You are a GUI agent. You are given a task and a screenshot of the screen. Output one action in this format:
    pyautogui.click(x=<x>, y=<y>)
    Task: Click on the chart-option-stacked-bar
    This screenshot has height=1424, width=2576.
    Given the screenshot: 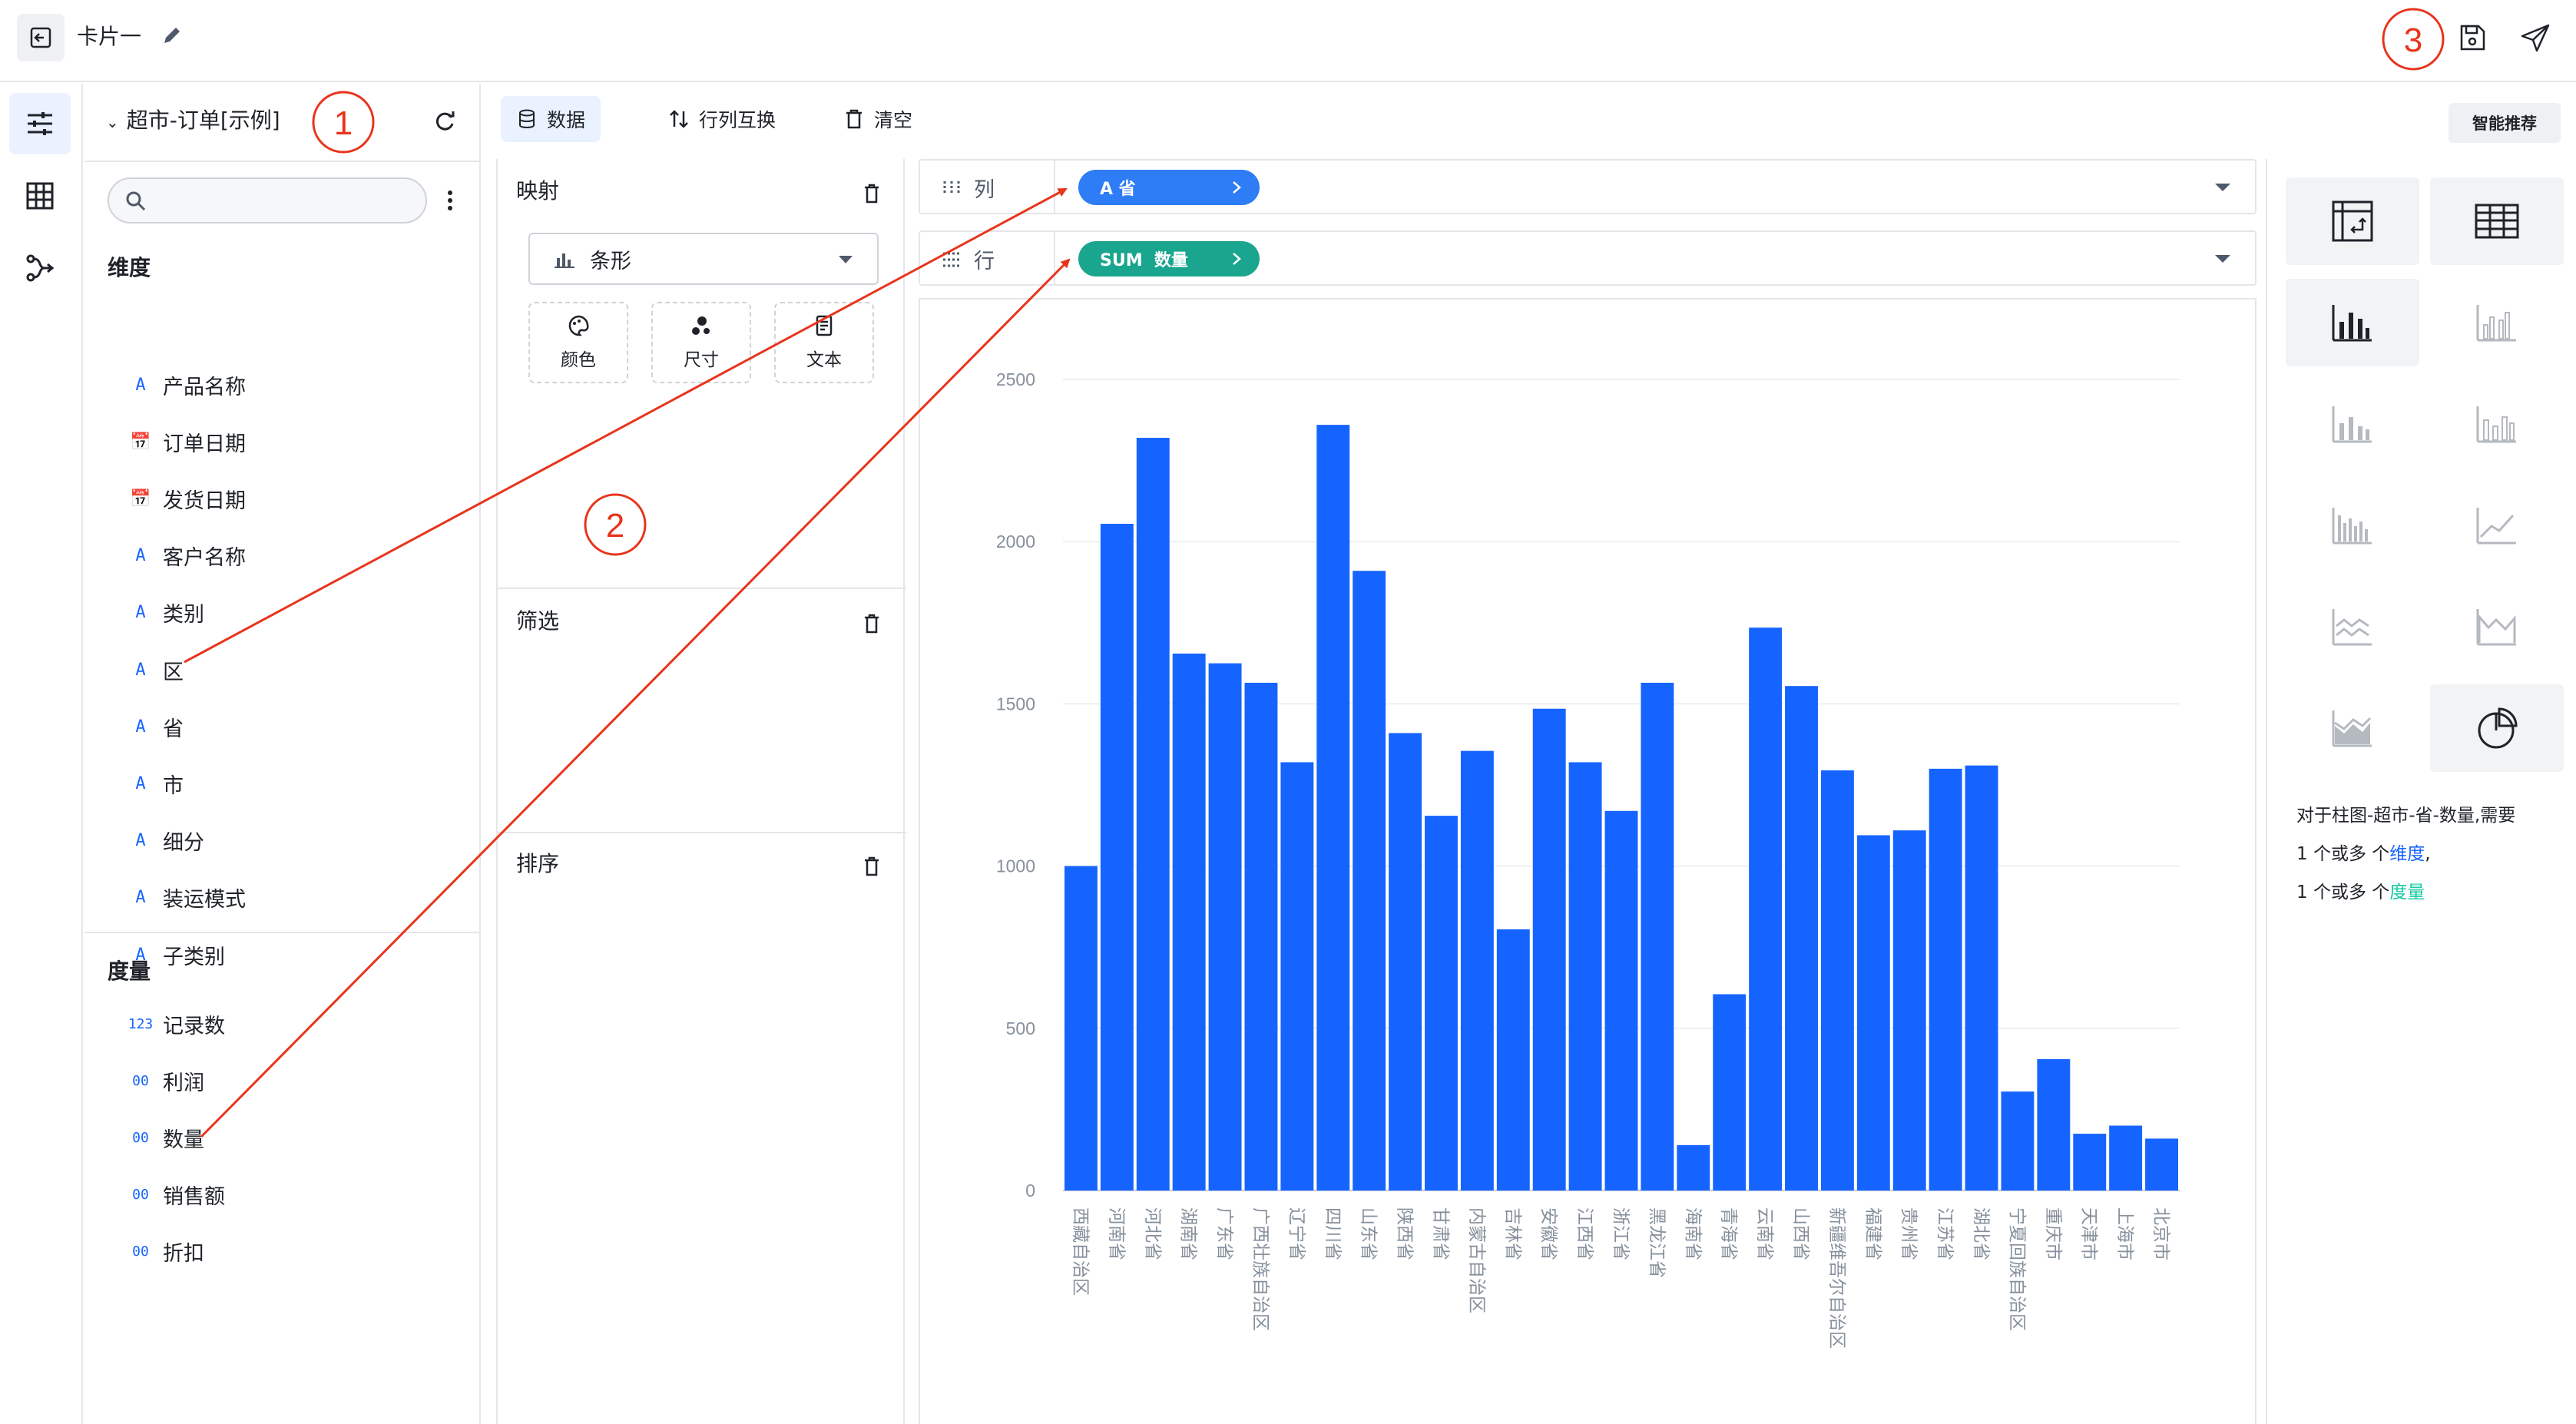 What is the action you would take?
    pyautogui.click(x=2352, y=424)
    